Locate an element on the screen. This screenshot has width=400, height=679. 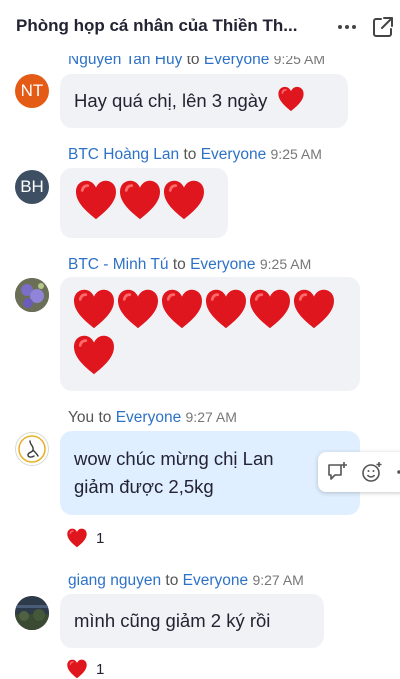
message-meta: BTC Hoàng Lan to Everyone 9:25 AM is located at coordinates (195, 155).